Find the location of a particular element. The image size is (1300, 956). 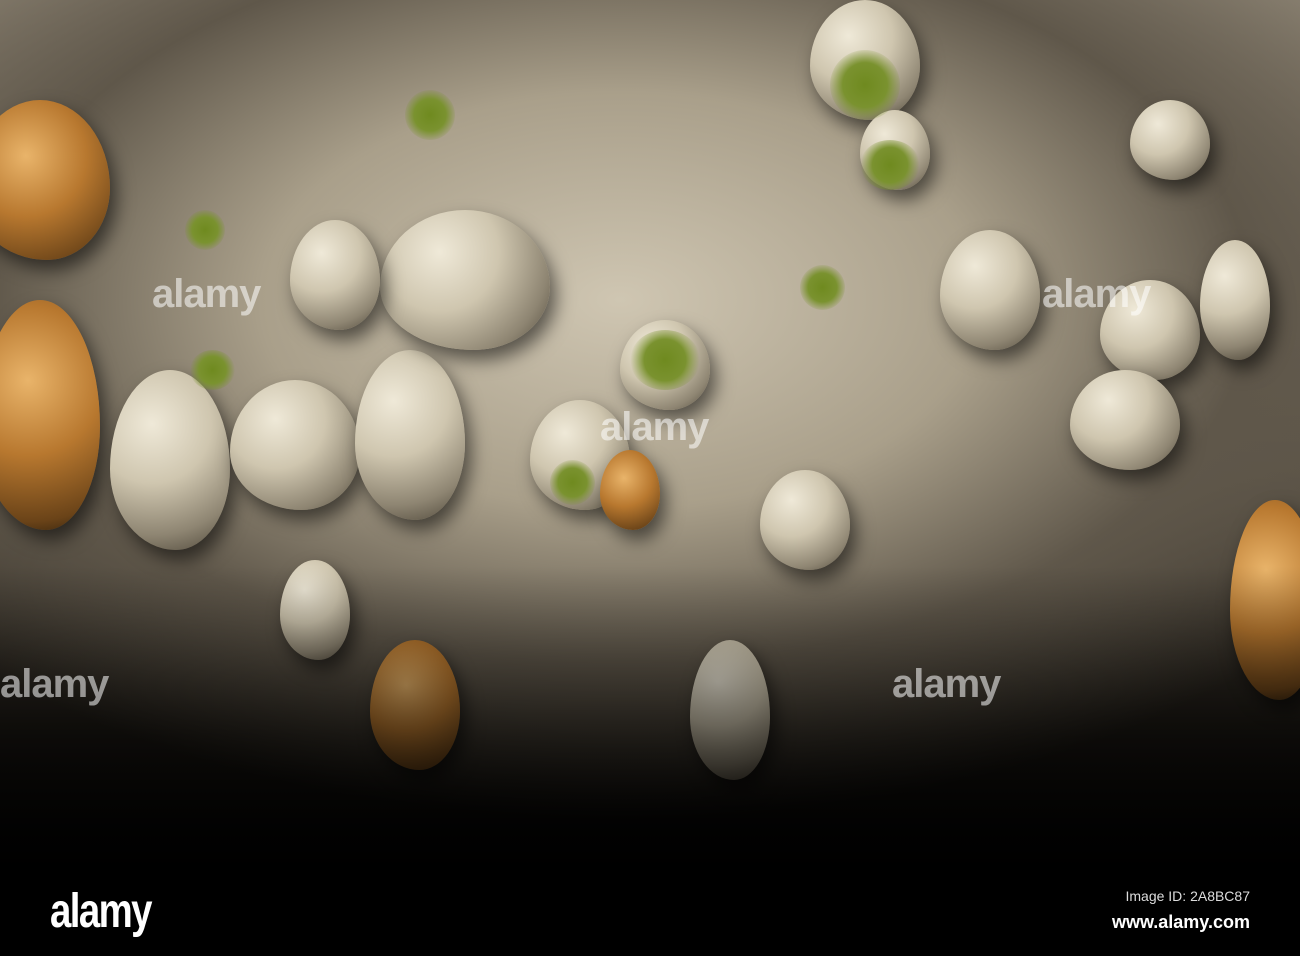

footer-bar: alamy Image ID: 2A8BC87 www.alamy.com is located at coordinates (650, 911).